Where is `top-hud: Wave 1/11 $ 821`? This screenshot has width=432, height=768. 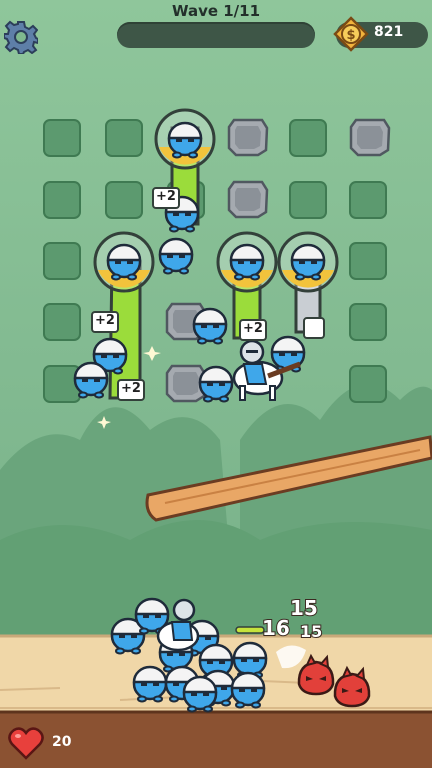 top-hud: Wave 1/11 $ 821 is located at coordinates (216, 35).